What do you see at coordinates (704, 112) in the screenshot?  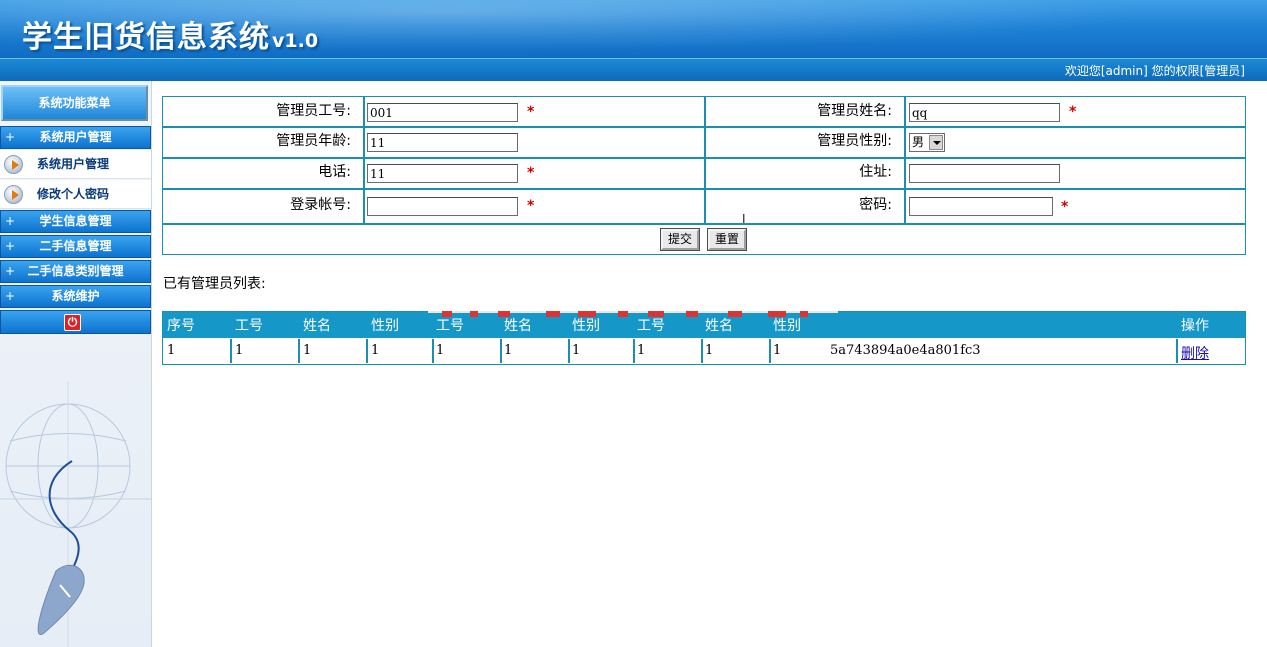 I see `form-row-id-name: 管理员工号: * 管理员姓名: *` at bounding box center [704, 112].